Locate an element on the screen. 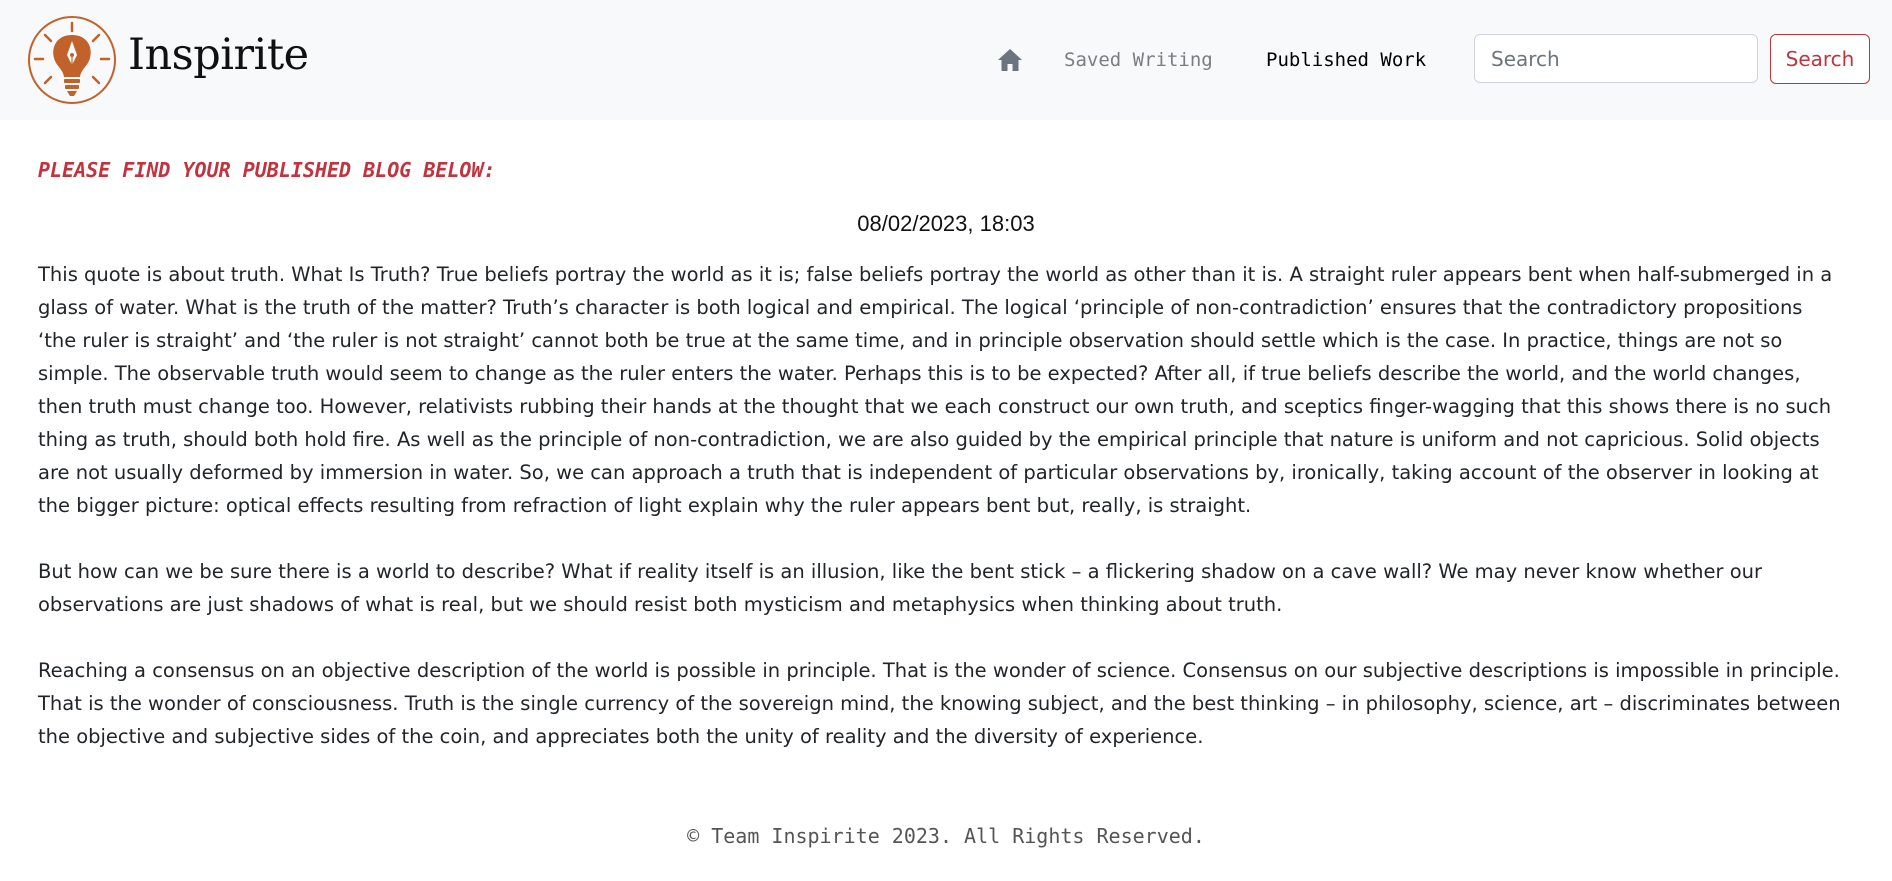  brand-link: Inspirite is located at coordinates (168, 60).